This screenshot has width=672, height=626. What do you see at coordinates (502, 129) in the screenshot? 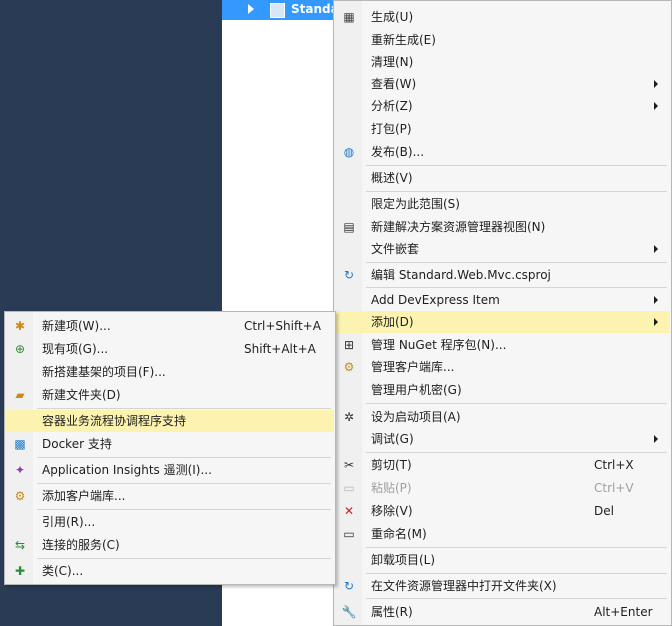
I see `menu-item-pack: 打包(P)` at bounding box center [502, 129].